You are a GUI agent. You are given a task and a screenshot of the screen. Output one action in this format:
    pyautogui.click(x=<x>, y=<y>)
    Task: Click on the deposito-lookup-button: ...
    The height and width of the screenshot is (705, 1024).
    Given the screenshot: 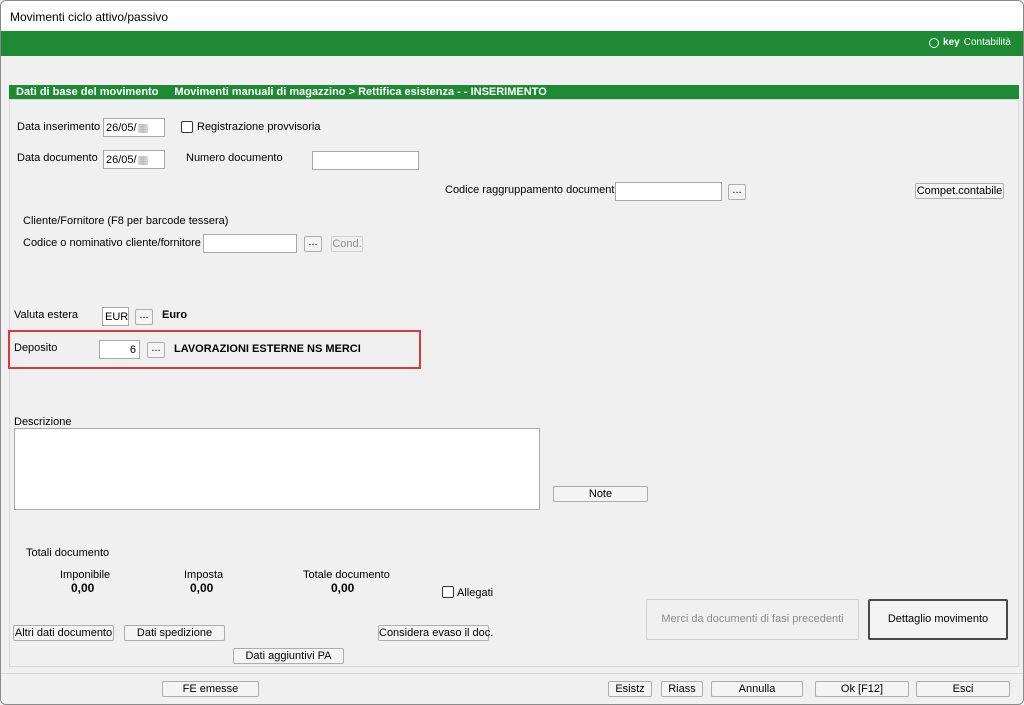 What is the action you would take?
    pyautogui.click(x=156, y=350)
    